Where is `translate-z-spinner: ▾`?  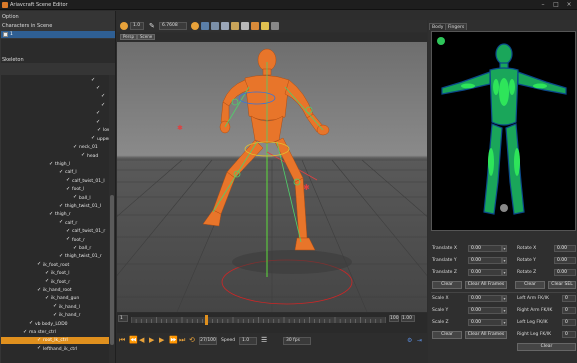
translate-z-spinner: ▾ is located at coordinates (504, 272).